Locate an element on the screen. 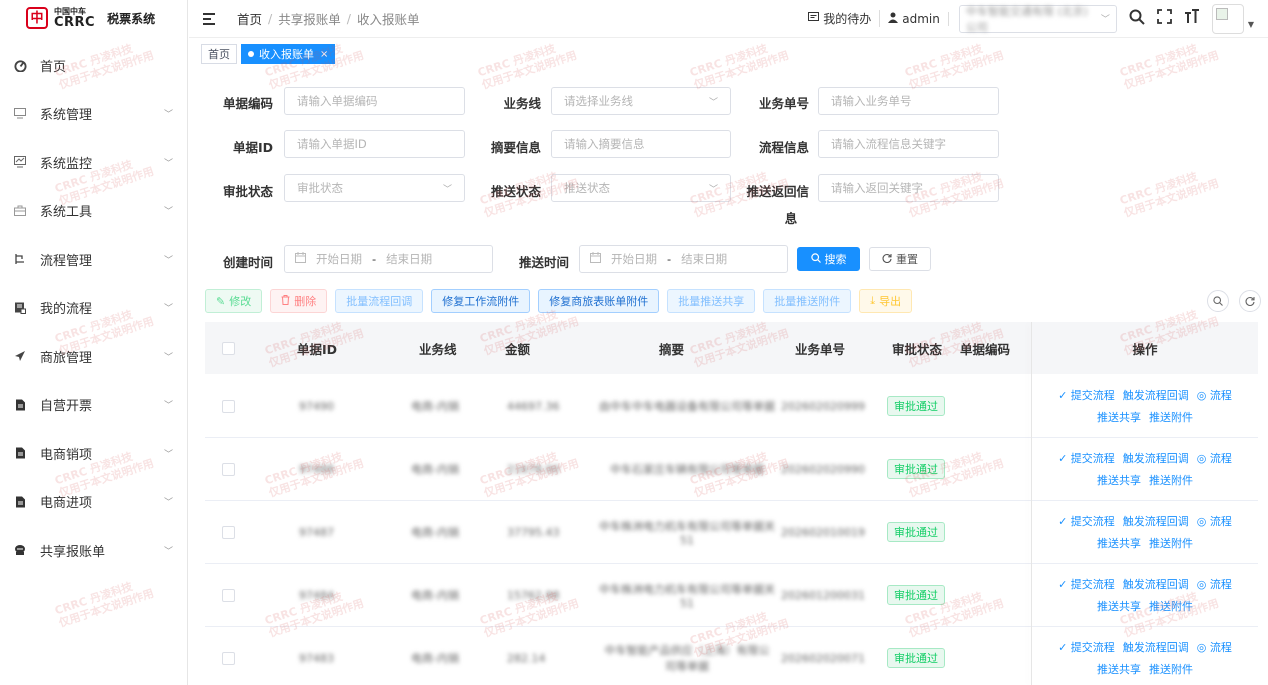 This screenshot has height=685, width=1268. sidebar-item-label: 首页 is located at coordinates (53, 67).